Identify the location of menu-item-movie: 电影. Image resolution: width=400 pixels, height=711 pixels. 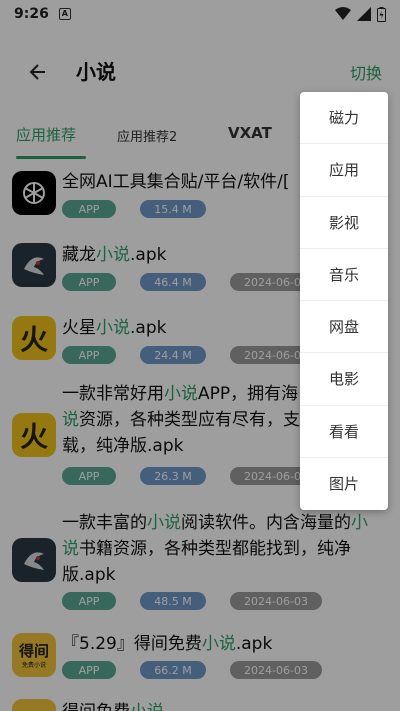
(344, 379).